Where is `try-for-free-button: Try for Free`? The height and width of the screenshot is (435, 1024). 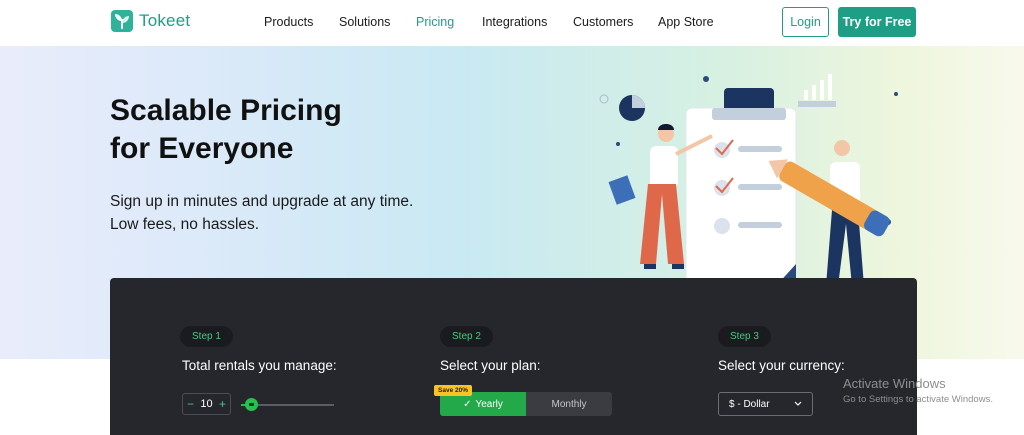
try-for-free-button: Try for Free is located at coordinates (877, 22).